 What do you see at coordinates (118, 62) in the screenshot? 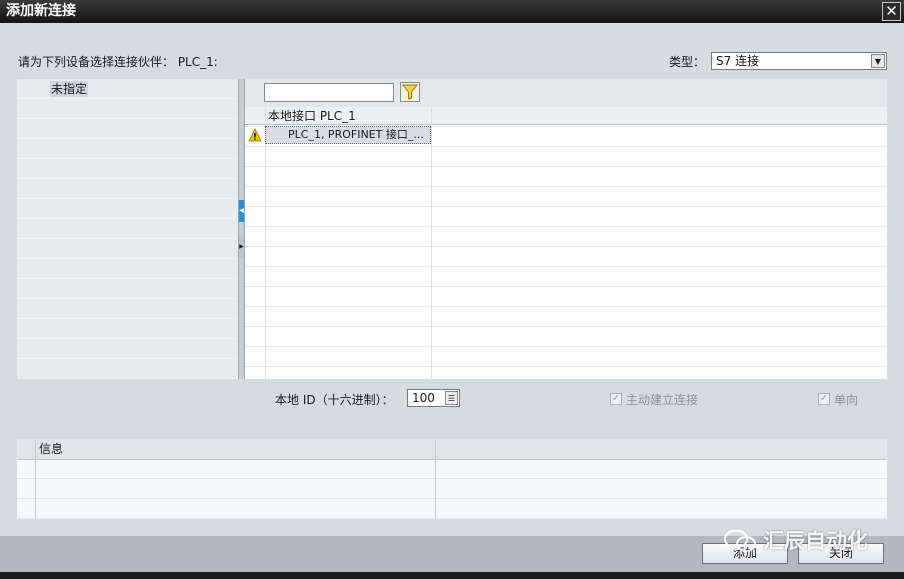
I see `partner-prompt: 请为下列设备选择连接伙伴： PLC_1:` at bounding box center [118, 62].